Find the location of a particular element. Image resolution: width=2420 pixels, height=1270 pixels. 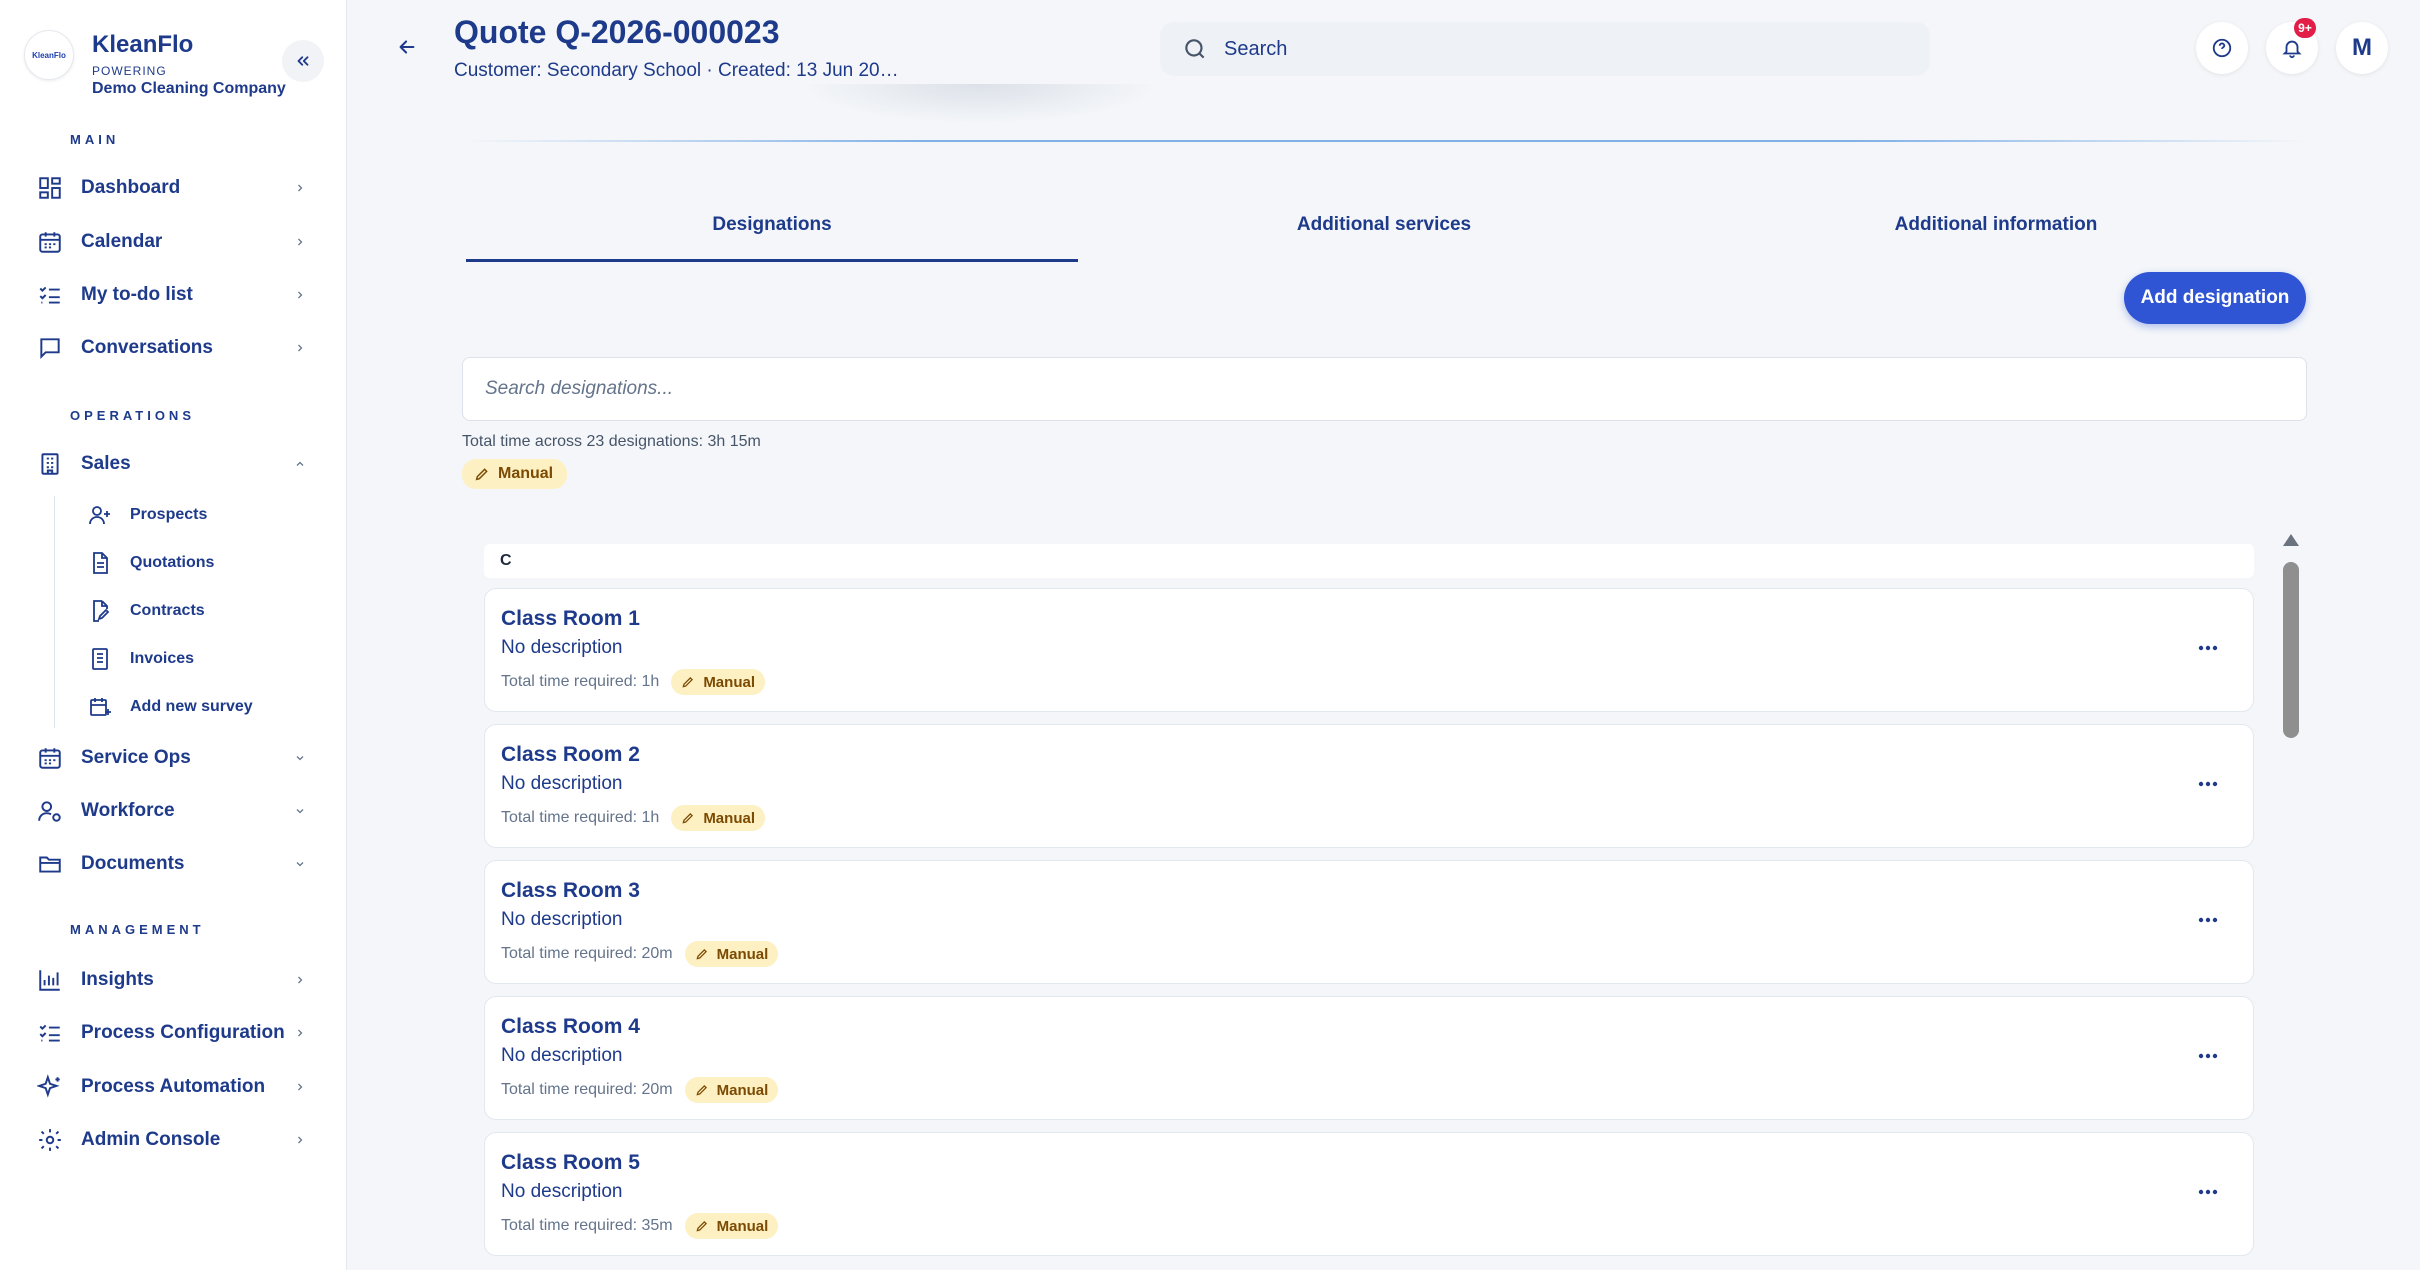

chevron-up-icon is located at coordinates (300, 464).